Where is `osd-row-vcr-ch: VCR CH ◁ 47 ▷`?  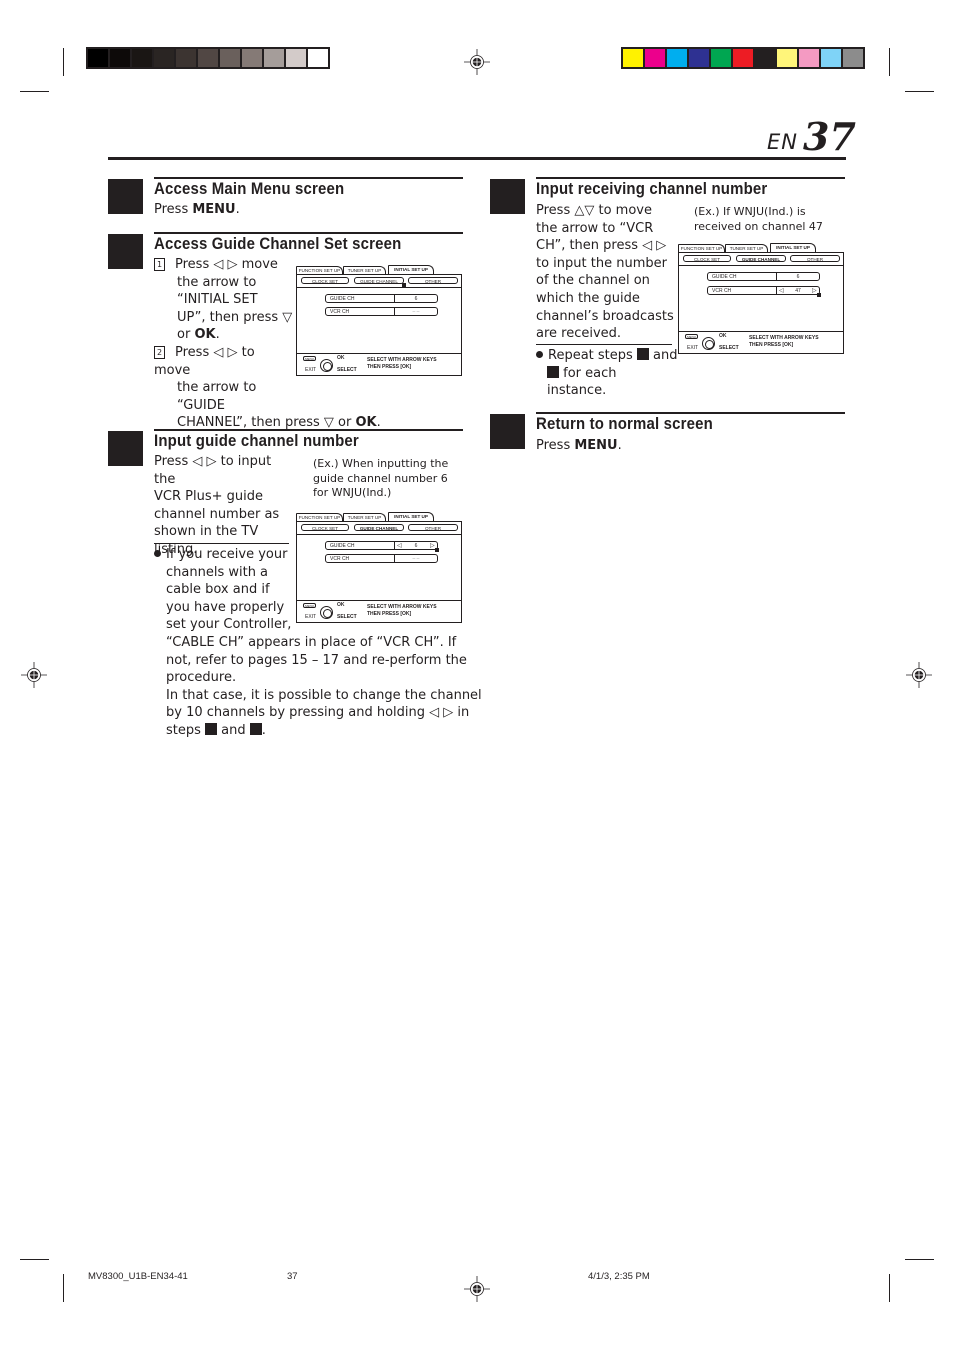
osd-row-vcr-ch: VCR CH ◁ 47 ▷ is located at coordinates (763, 290).